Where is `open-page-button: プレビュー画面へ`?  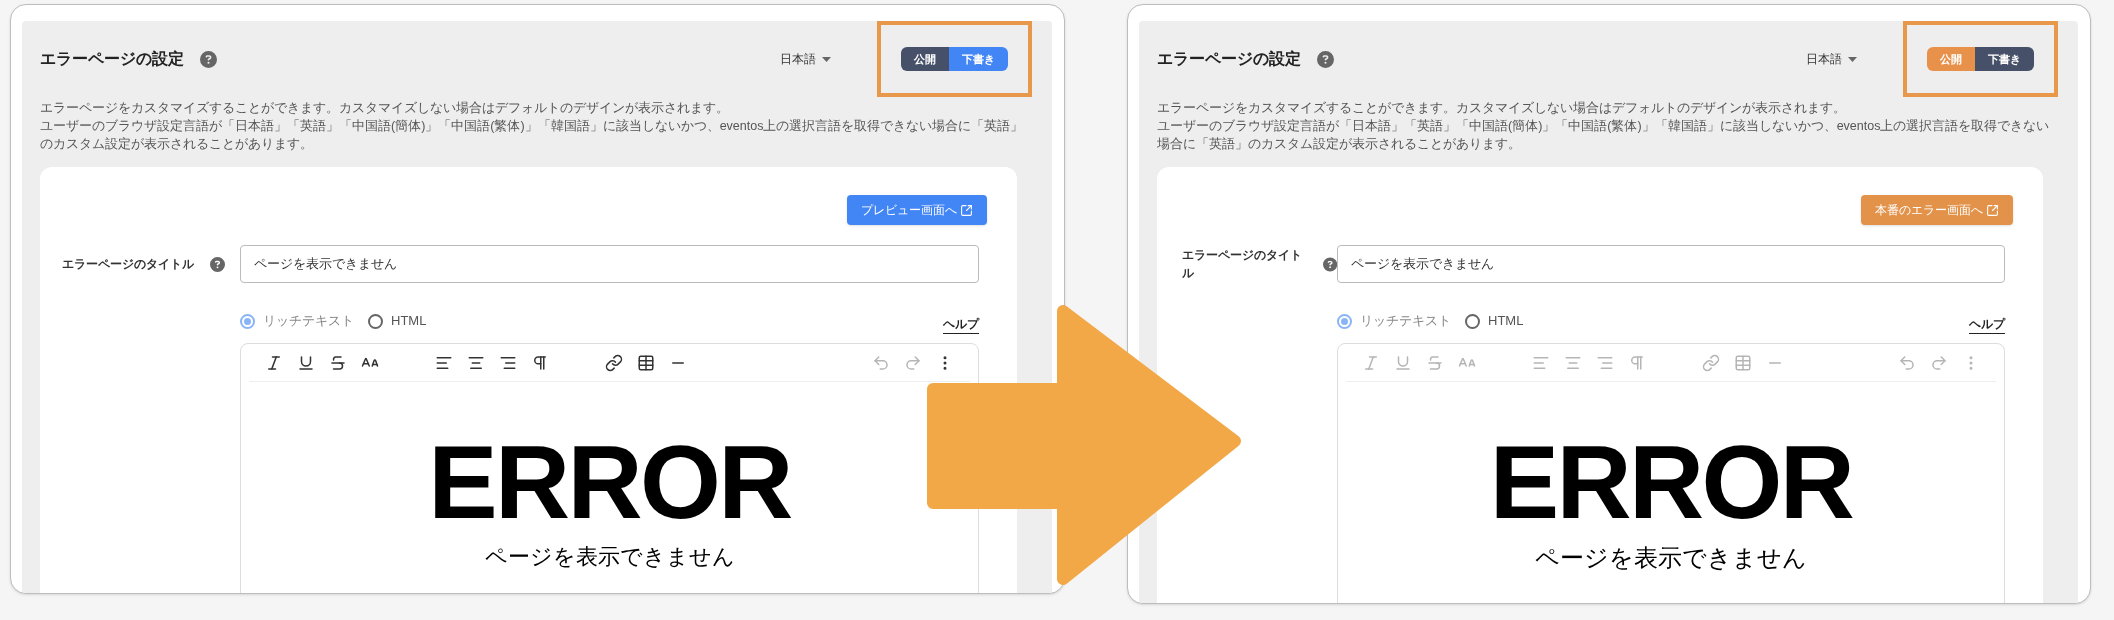 open-page-button: プレビュー画面へ is located at coordinates (917, 210).